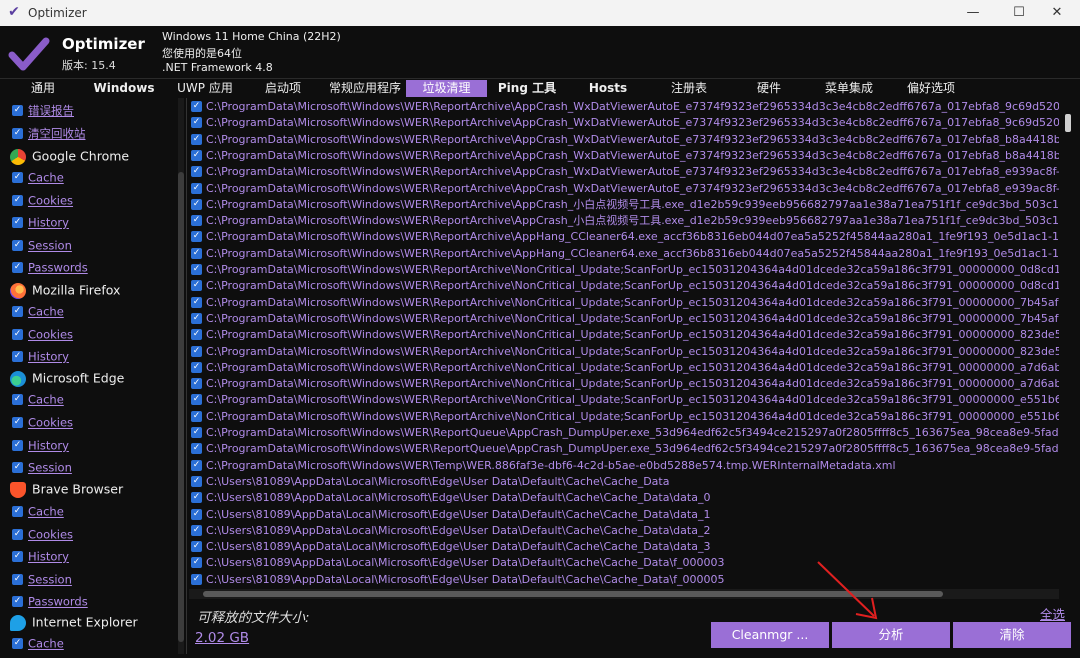  What do you see at coordinates (527, 88) in the screenshot?
I see `tab-ping: Ping 工具` at bounding box center [527, 88].